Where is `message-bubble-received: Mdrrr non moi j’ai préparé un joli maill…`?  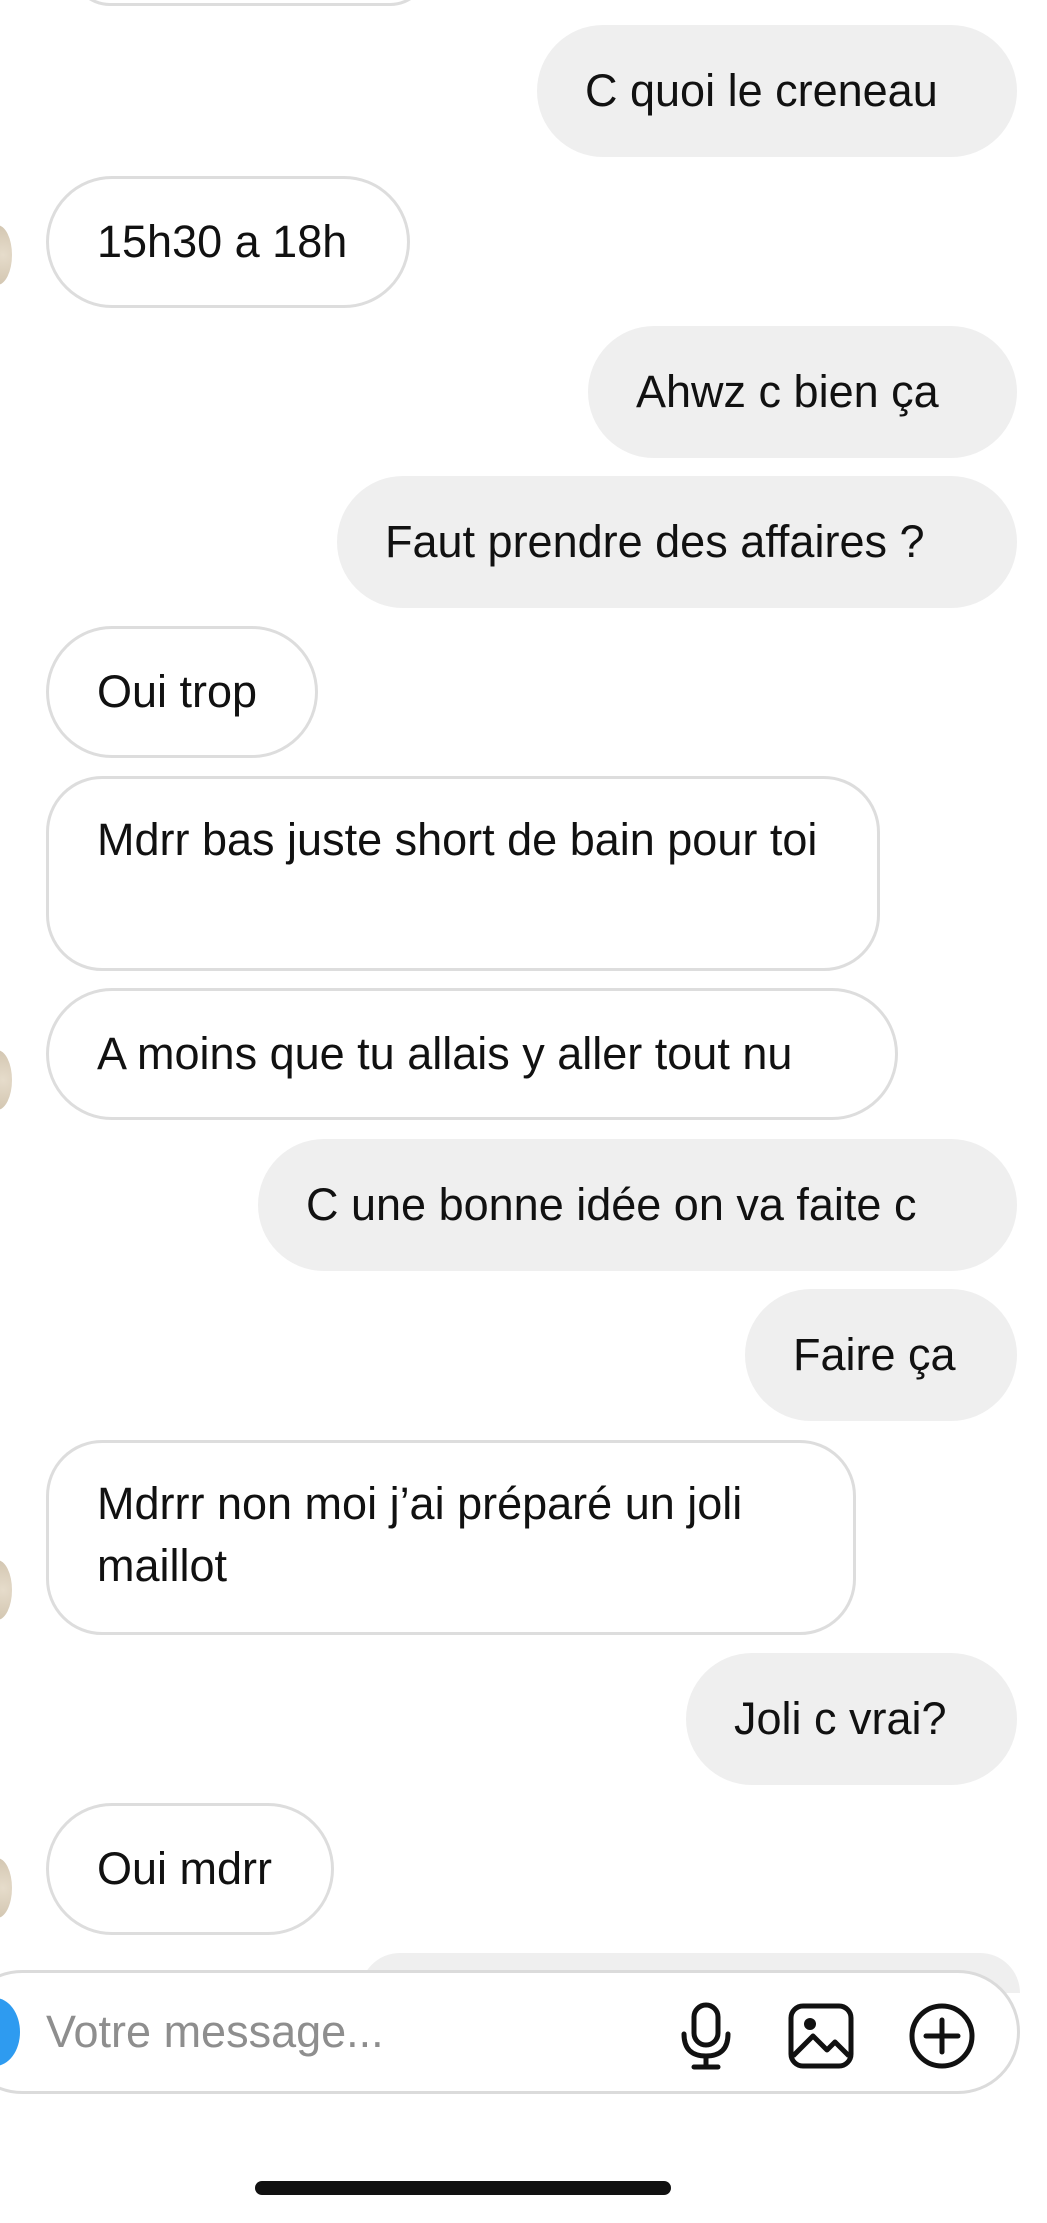
message-bubble-received: Mdrrr non moi j’ai préparé un joli maill… is located at coordinates (451, 1537).